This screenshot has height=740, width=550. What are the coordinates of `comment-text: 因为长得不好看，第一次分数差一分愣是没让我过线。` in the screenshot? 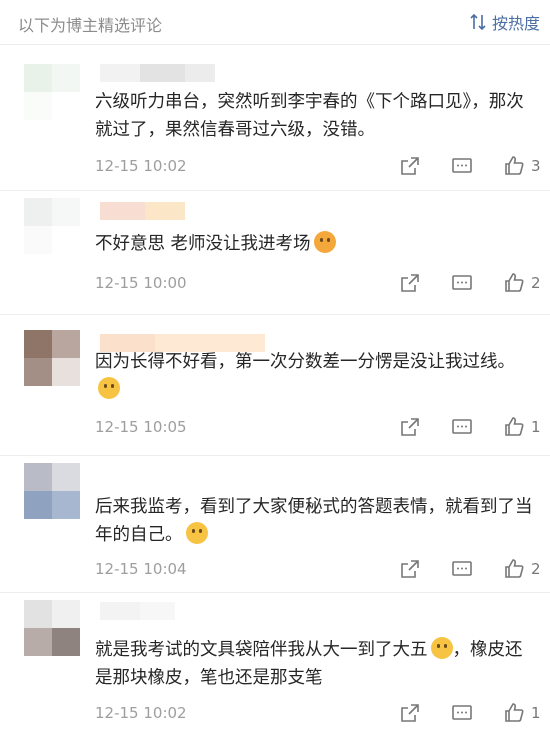 It's located at (315, 376).